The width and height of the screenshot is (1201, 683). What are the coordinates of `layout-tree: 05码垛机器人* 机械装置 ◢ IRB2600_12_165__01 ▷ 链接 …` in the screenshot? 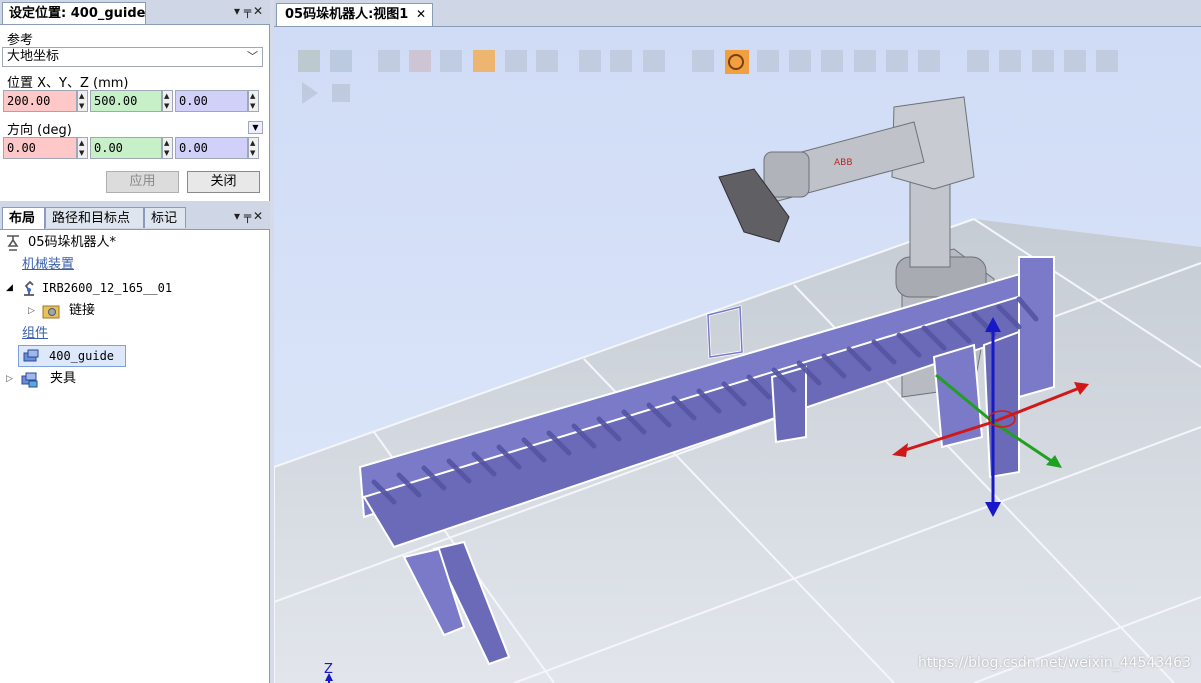 It's located at (135, 456).